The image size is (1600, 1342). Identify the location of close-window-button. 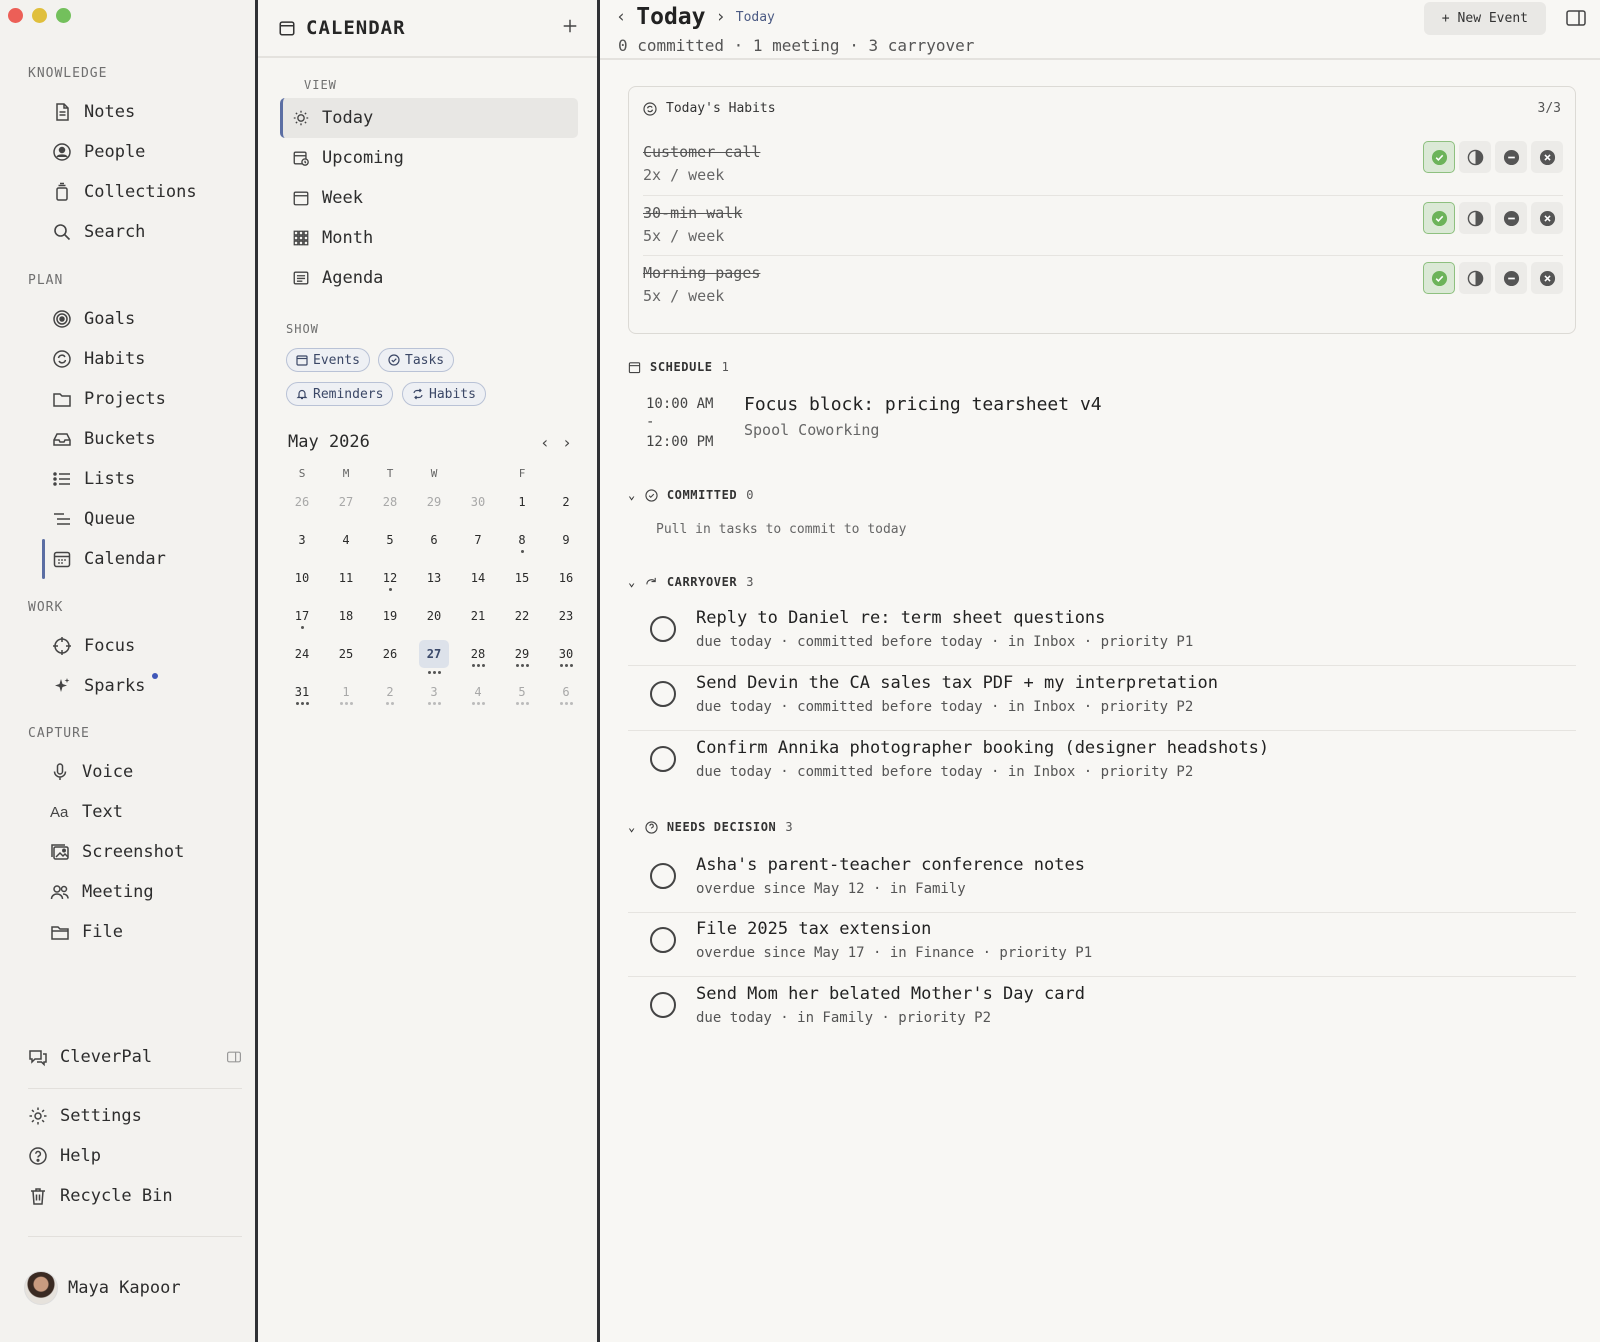
(15, 15).